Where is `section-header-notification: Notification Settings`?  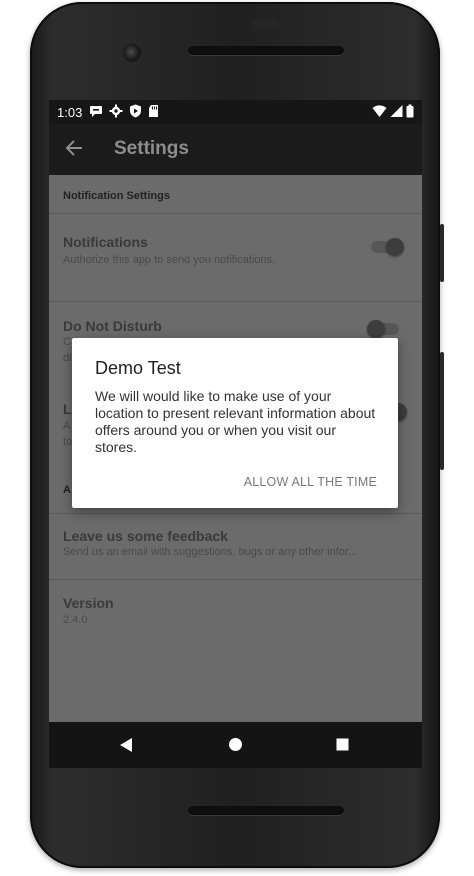
section-header-notification: Notification Settings is located at coordinates (116, 196).